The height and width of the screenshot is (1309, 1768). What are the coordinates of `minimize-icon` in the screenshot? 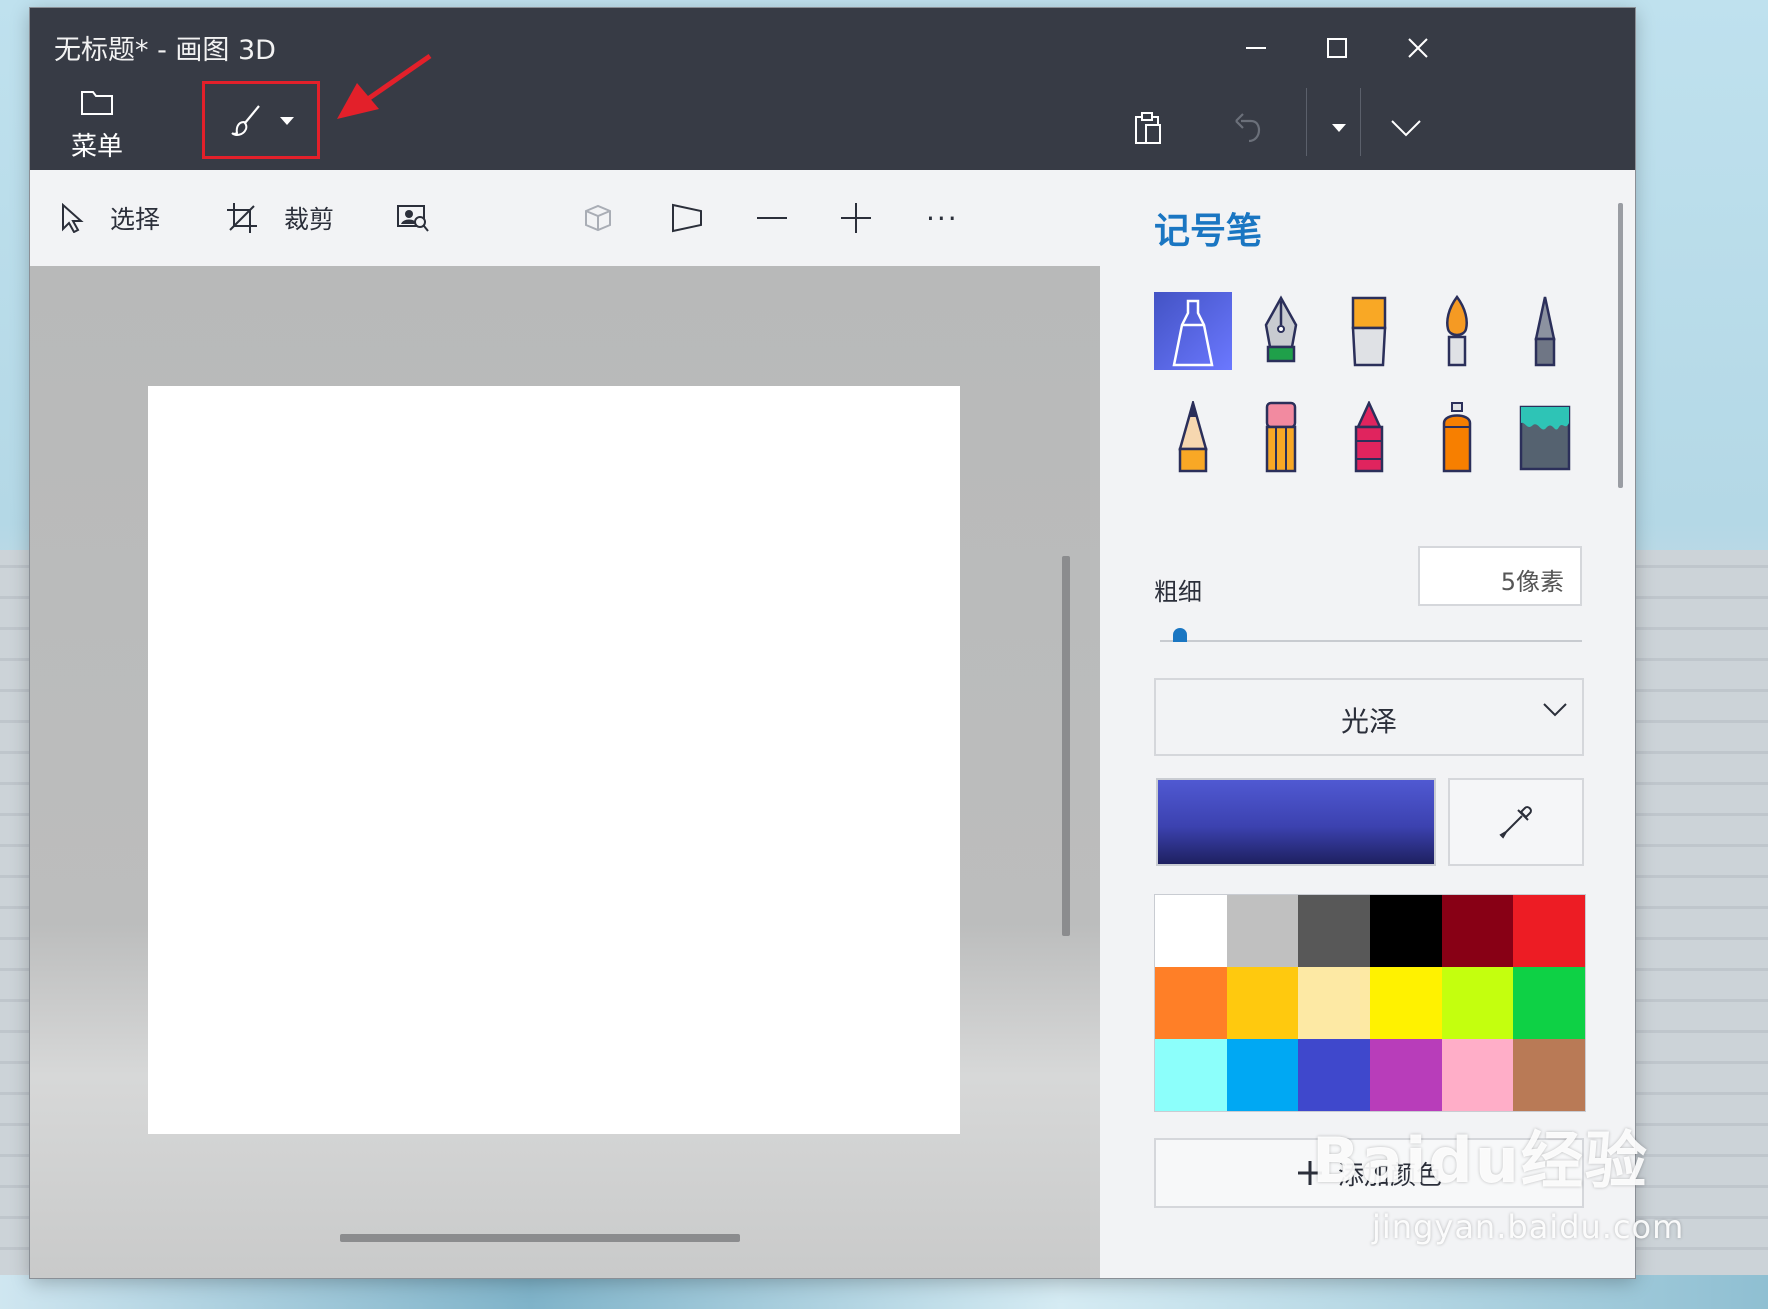 It's located at (1256, 48).